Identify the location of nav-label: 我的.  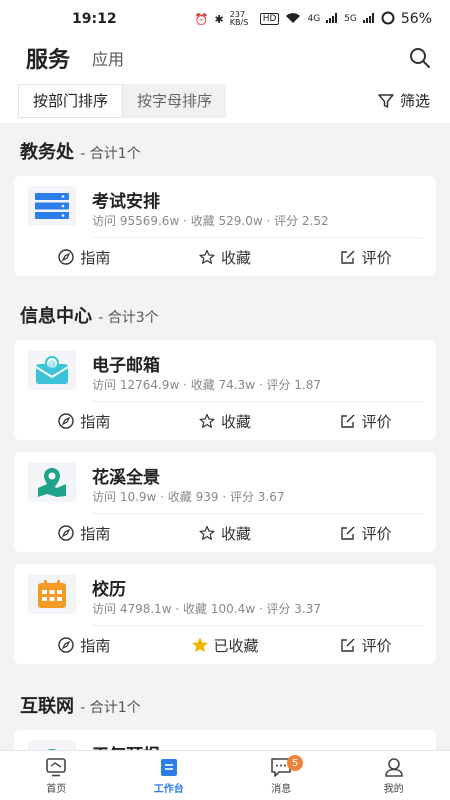
(393, 789).